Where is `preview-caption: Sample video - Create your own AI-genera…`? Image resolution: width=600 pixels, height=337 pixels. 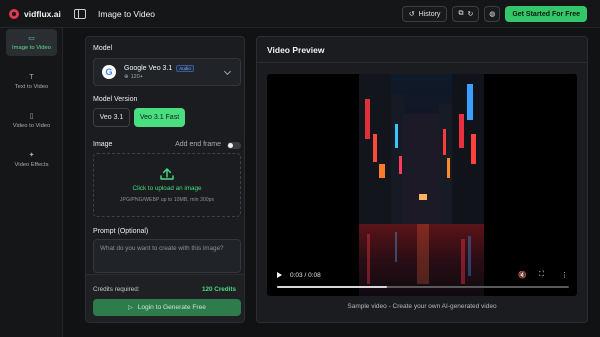 preview-caption: Sample video - Create your own AI-genera… is located at coordinates (422, 306).